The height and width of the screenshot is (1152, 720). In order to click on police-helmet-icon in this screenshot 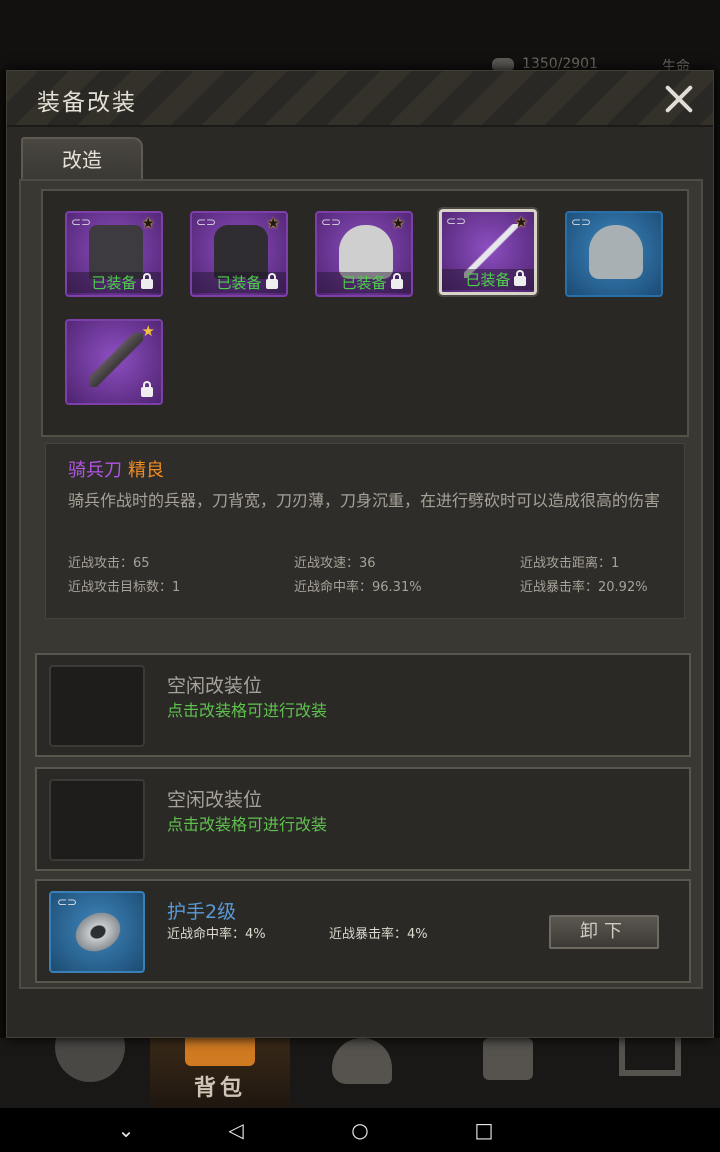, I will do `click(366, 252)`.